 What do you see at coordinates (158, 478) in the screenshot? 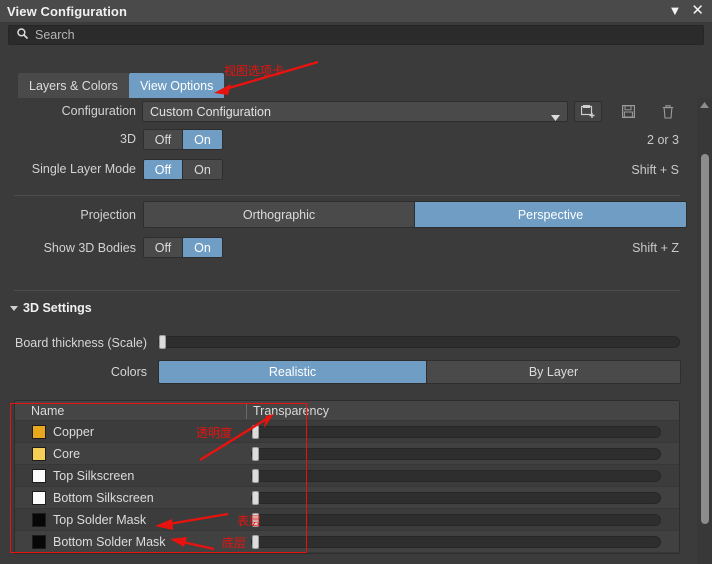
I see `annotation-highlight-box` at bounding box center [158, 478].